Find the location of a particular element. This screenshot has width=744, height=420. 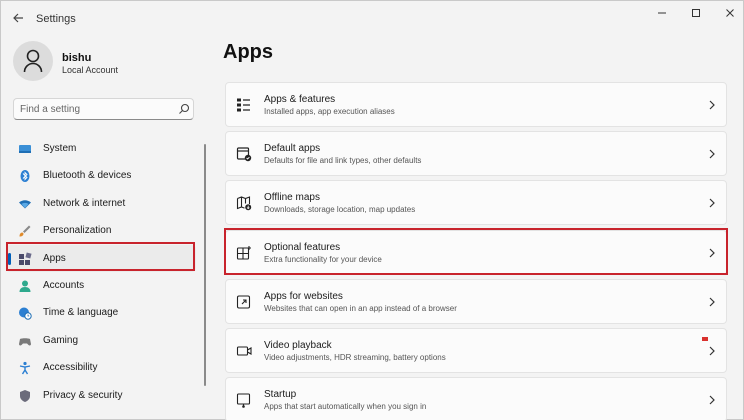

sidebar-scrollbar is located at coordinates (205, 265).